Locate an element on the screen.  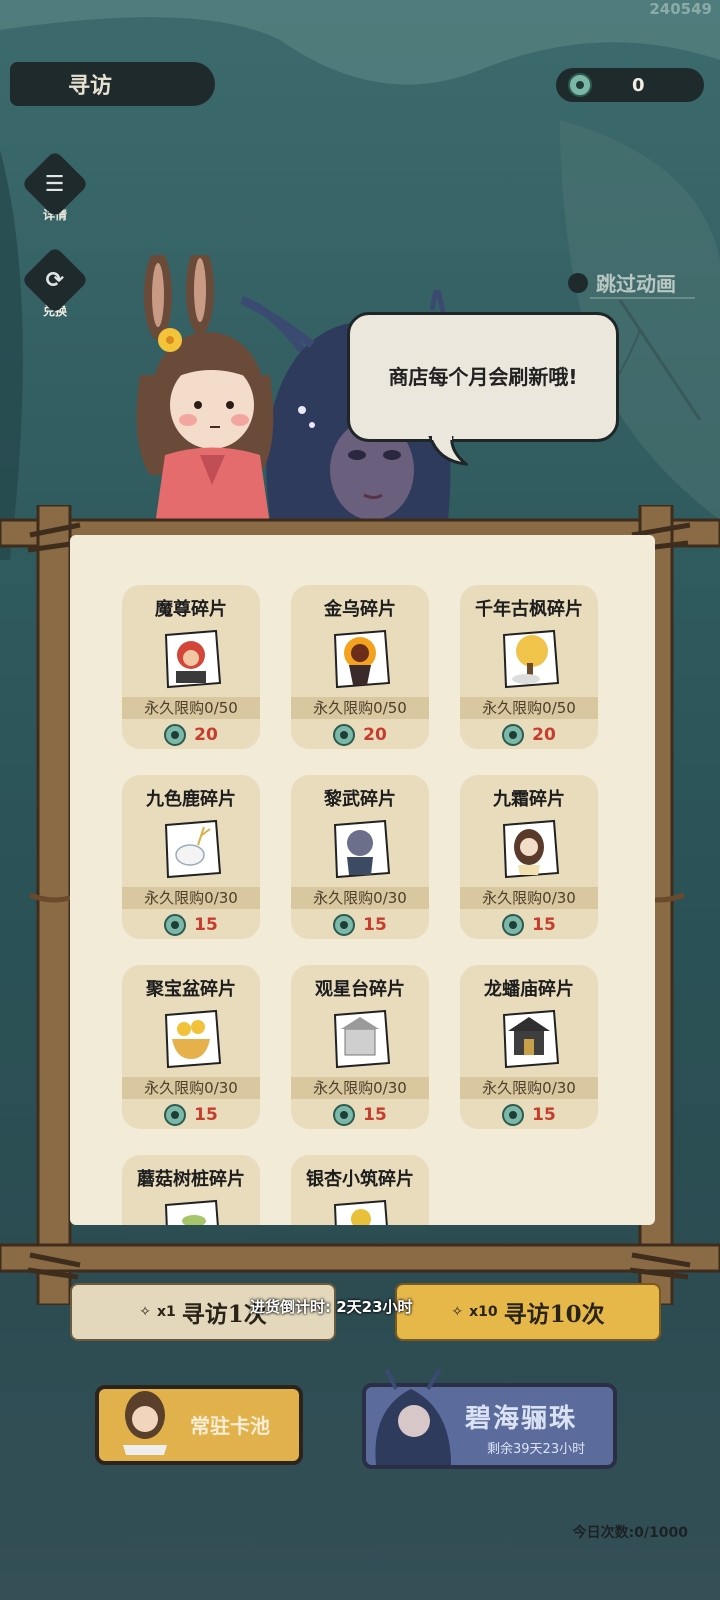
shop-item-card: 九色鹿碎片 永久限购0/30 15 is located at coordinates (191, 857).